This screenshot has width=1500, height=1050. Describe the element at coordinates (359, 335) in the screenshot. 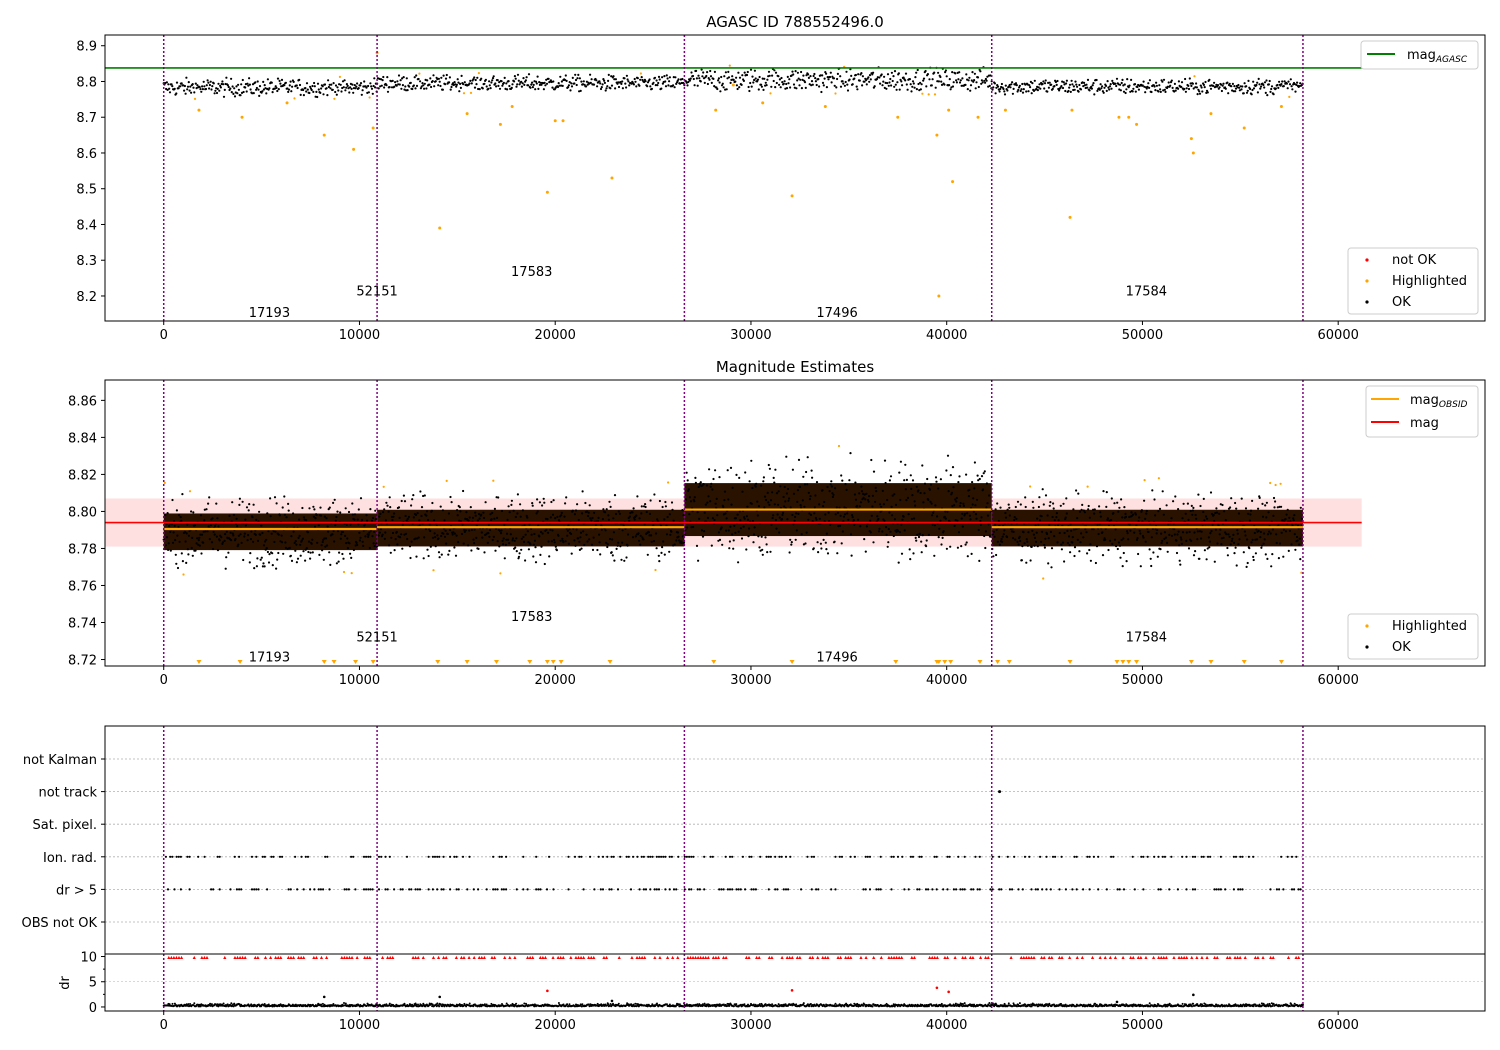

I see `x-tick-label: 10000` at that location.